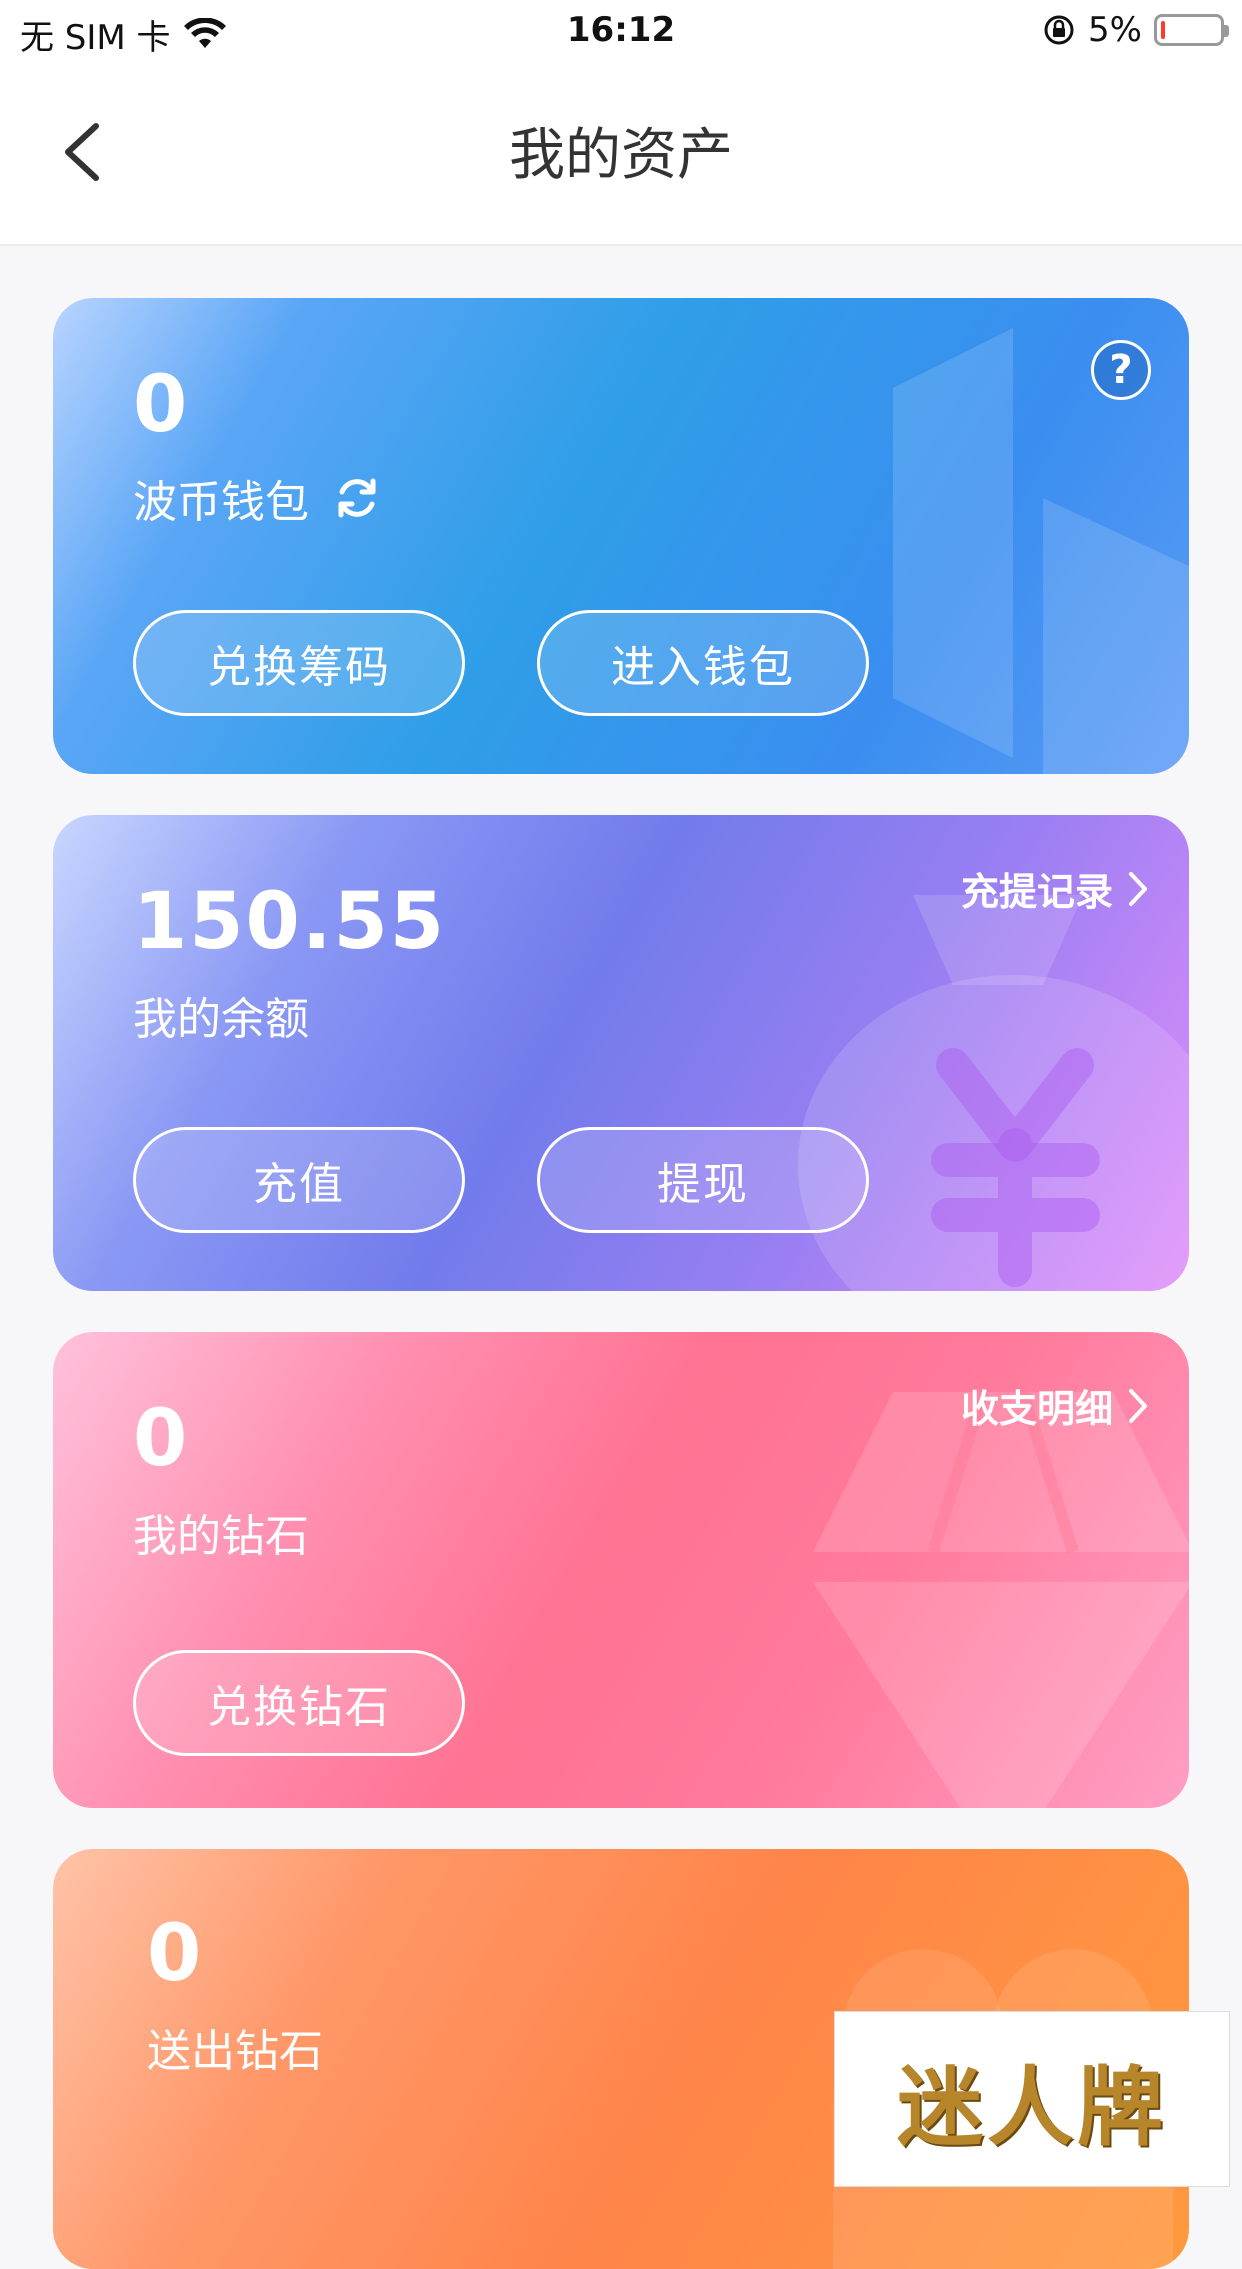  What do you see at coordinates (1191, 30) in the screenshot?
I see `battery-icon` at bounding box center [1191, 30].